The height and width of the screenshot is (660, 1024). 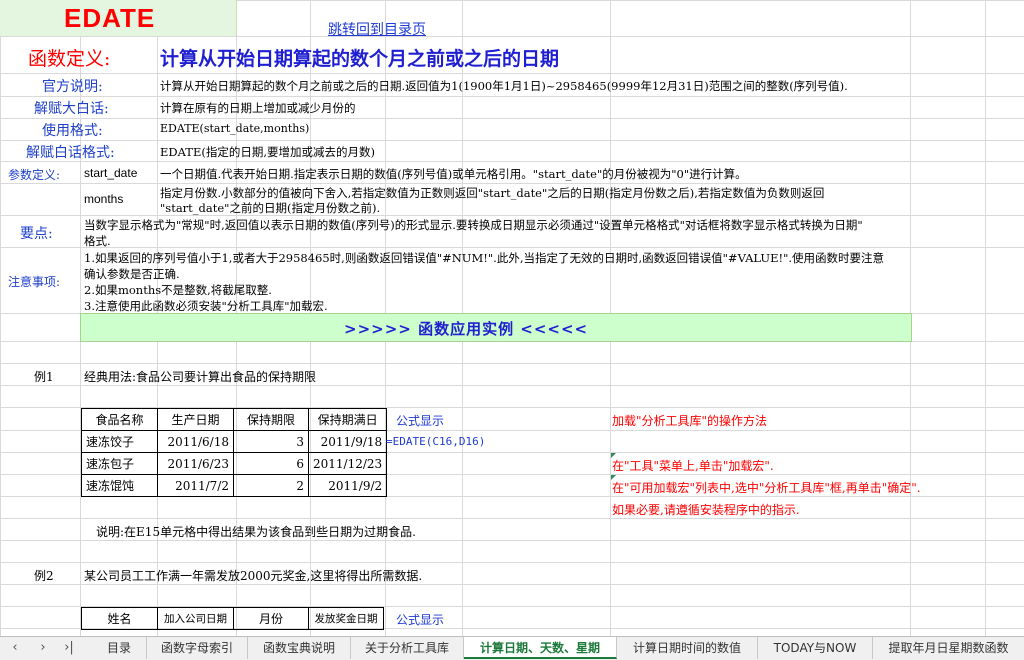 I want to click on example1-note: 说明:在E15单元格中得出结果为该食品到些日期为过期食品., so click(x=256, y=532).